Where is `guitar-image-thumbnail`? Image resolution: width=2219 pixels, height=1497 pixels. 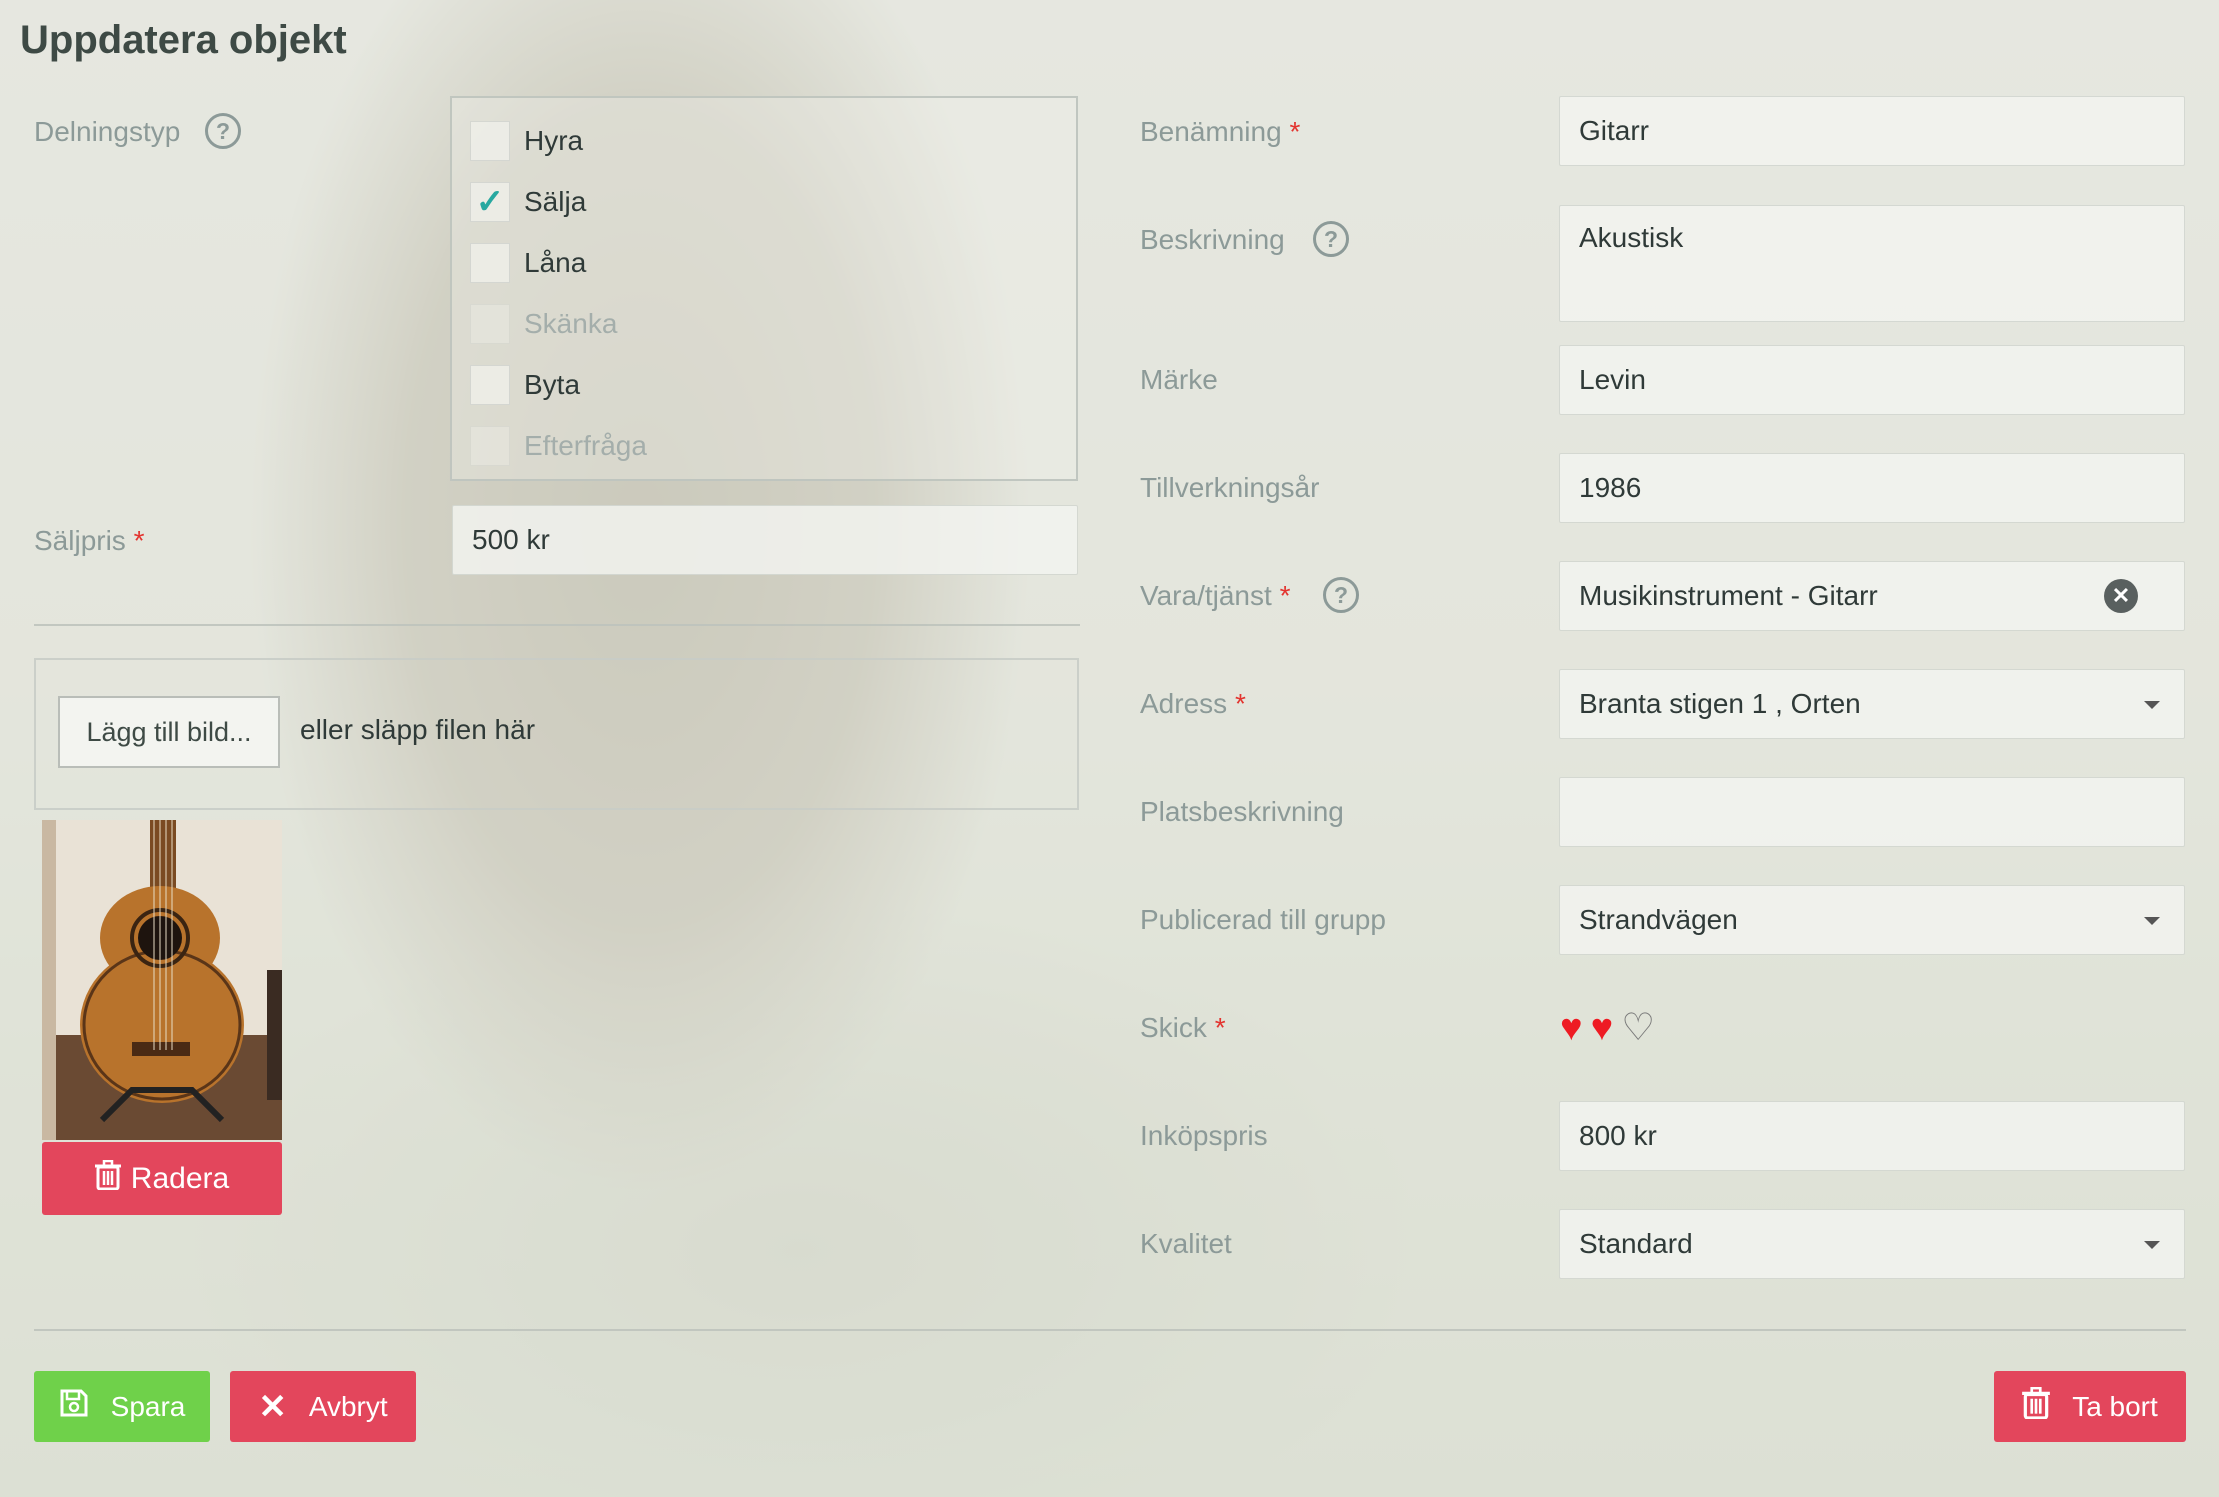
guitar-image-thumbnail is located at coordinates (162, 980).